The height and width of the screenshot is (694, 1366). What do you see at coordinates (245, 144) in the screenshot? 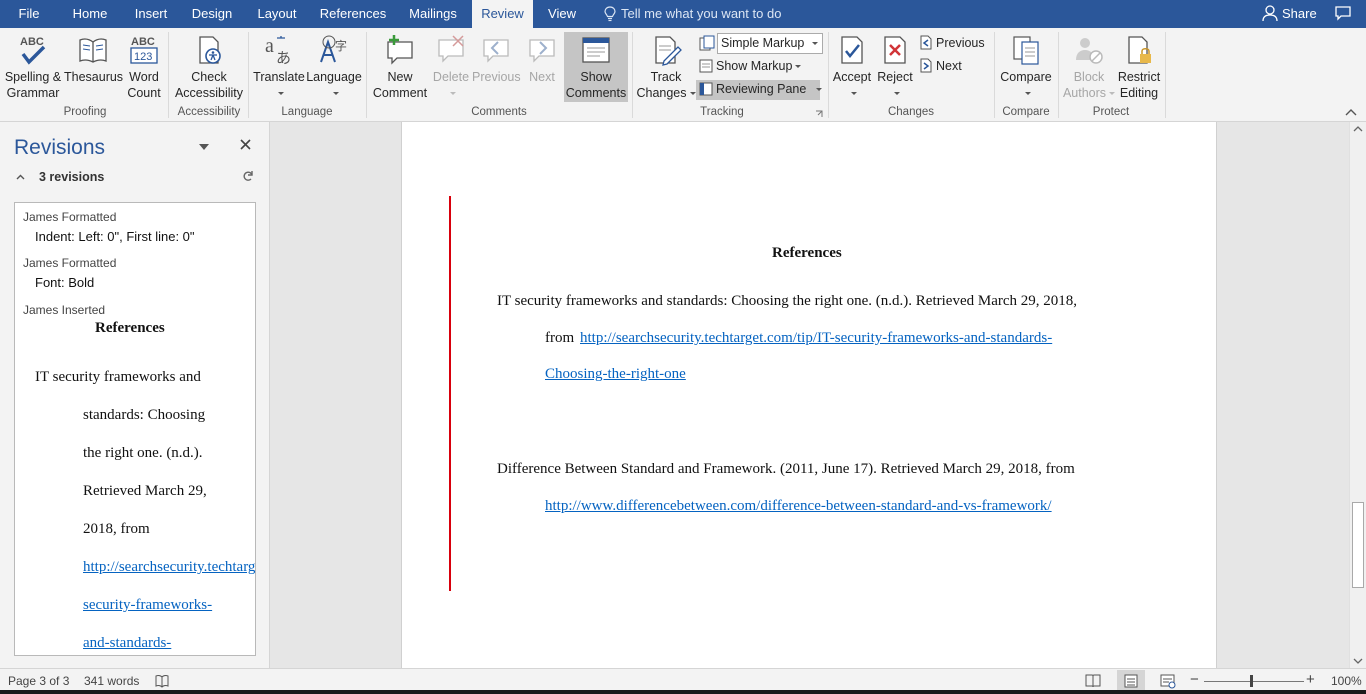
I see `close-icon` at bounding box center [245, 144].